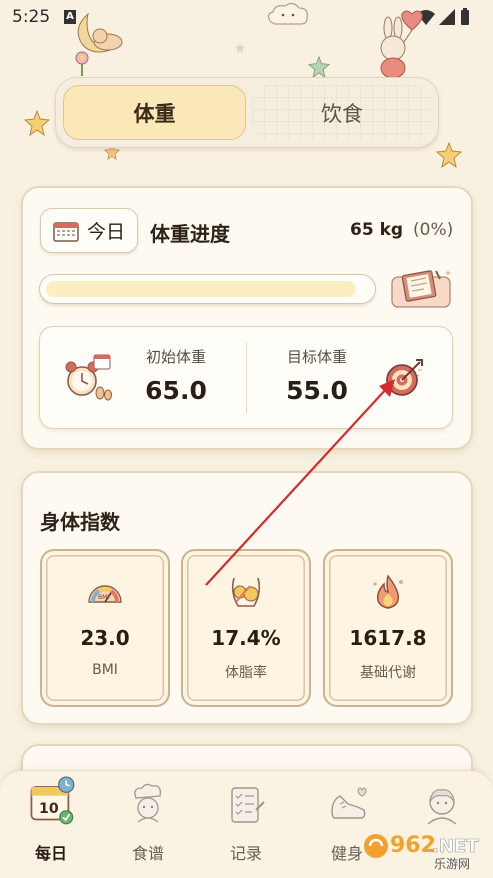  What do you see at coordinates (246, 592) in the screenshot?
I see `body-fat-icon` at bounding box center [246, 592].